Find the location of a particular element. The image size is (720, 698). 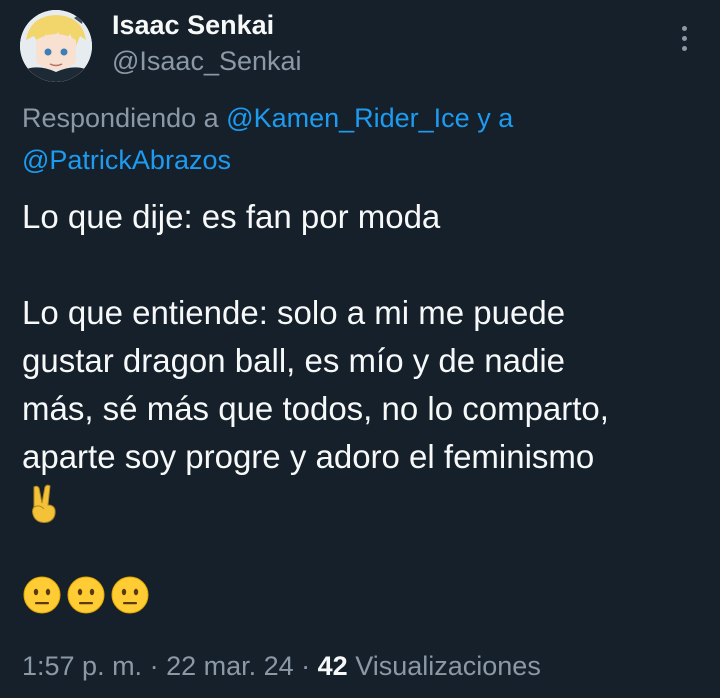

tweet-line: aparte soy progre y adoro el feminismo is located at coordinates (308, 456).